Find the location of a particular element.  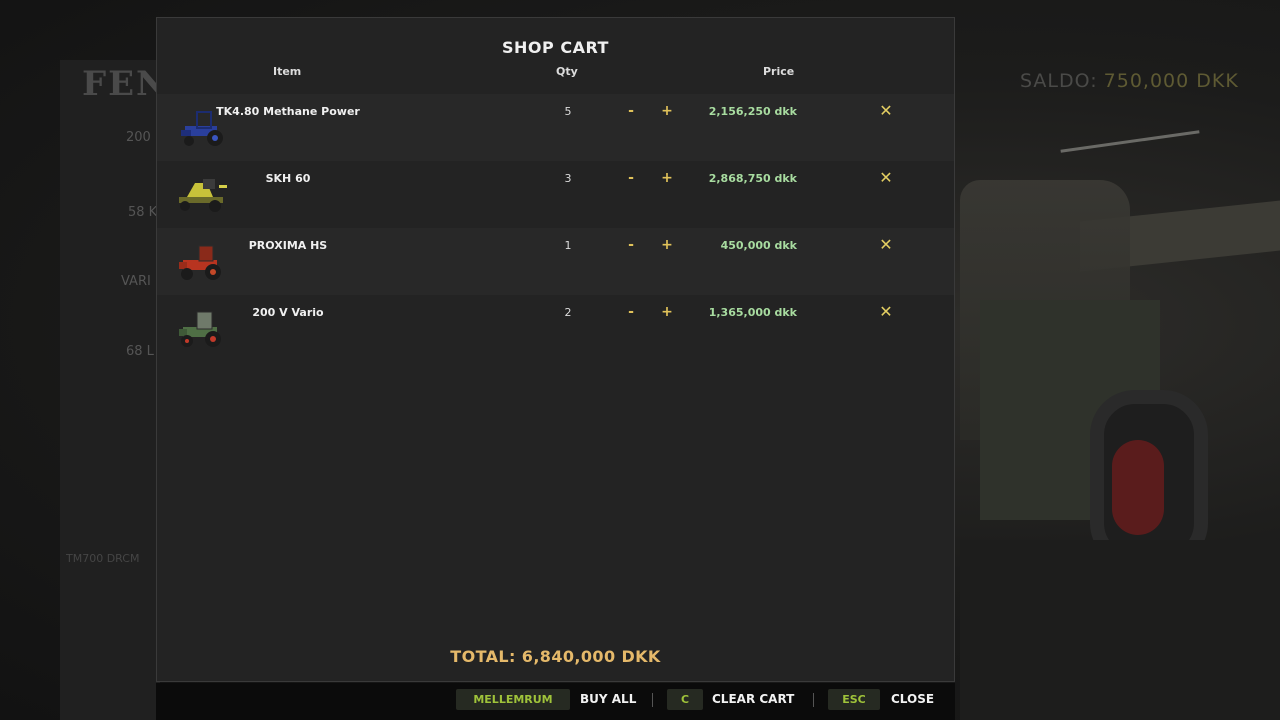

key-hint-c: C is located at coordinates (685, 699).